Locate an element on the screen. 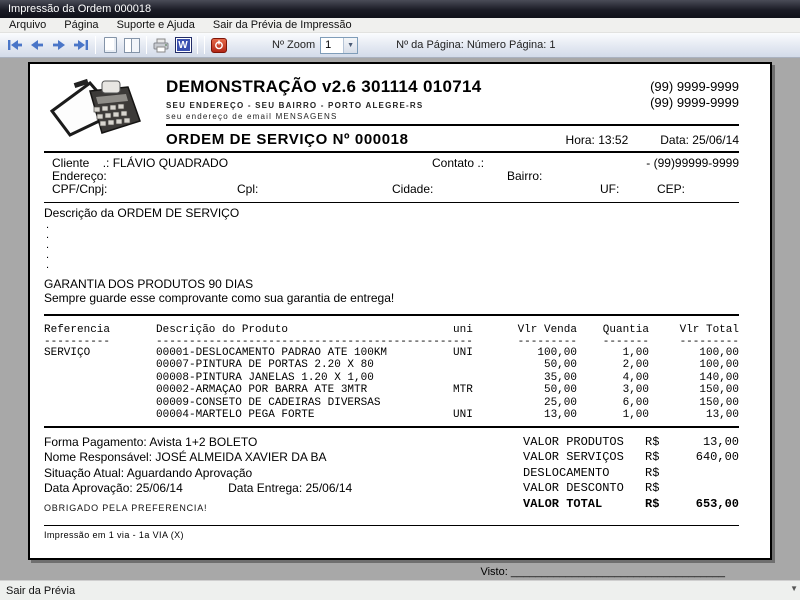 The image size is (800, 600). single-page-view-button is located at coordinates (110, 45).